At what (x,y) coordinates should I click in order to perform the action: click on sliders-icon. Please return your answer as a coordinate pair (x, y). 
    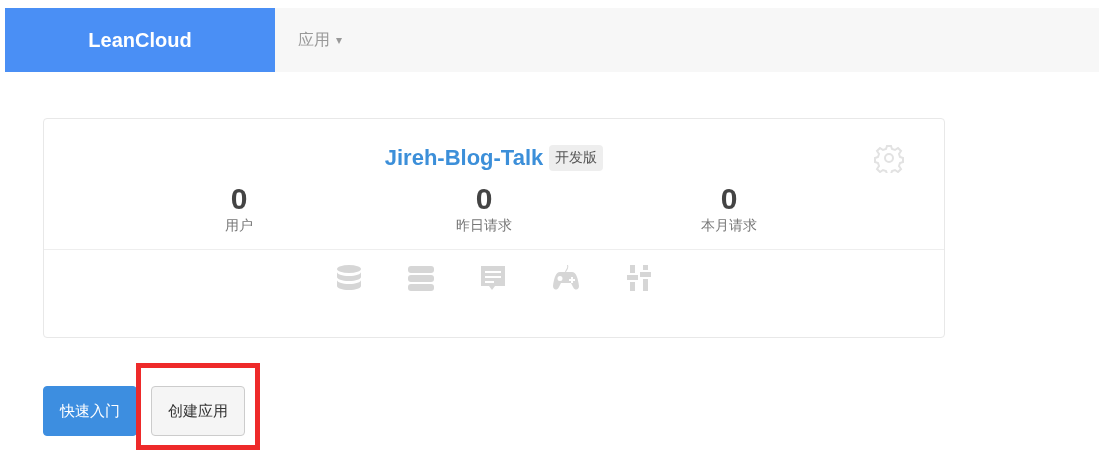
    Looking at the image, I should click on (639, 278).